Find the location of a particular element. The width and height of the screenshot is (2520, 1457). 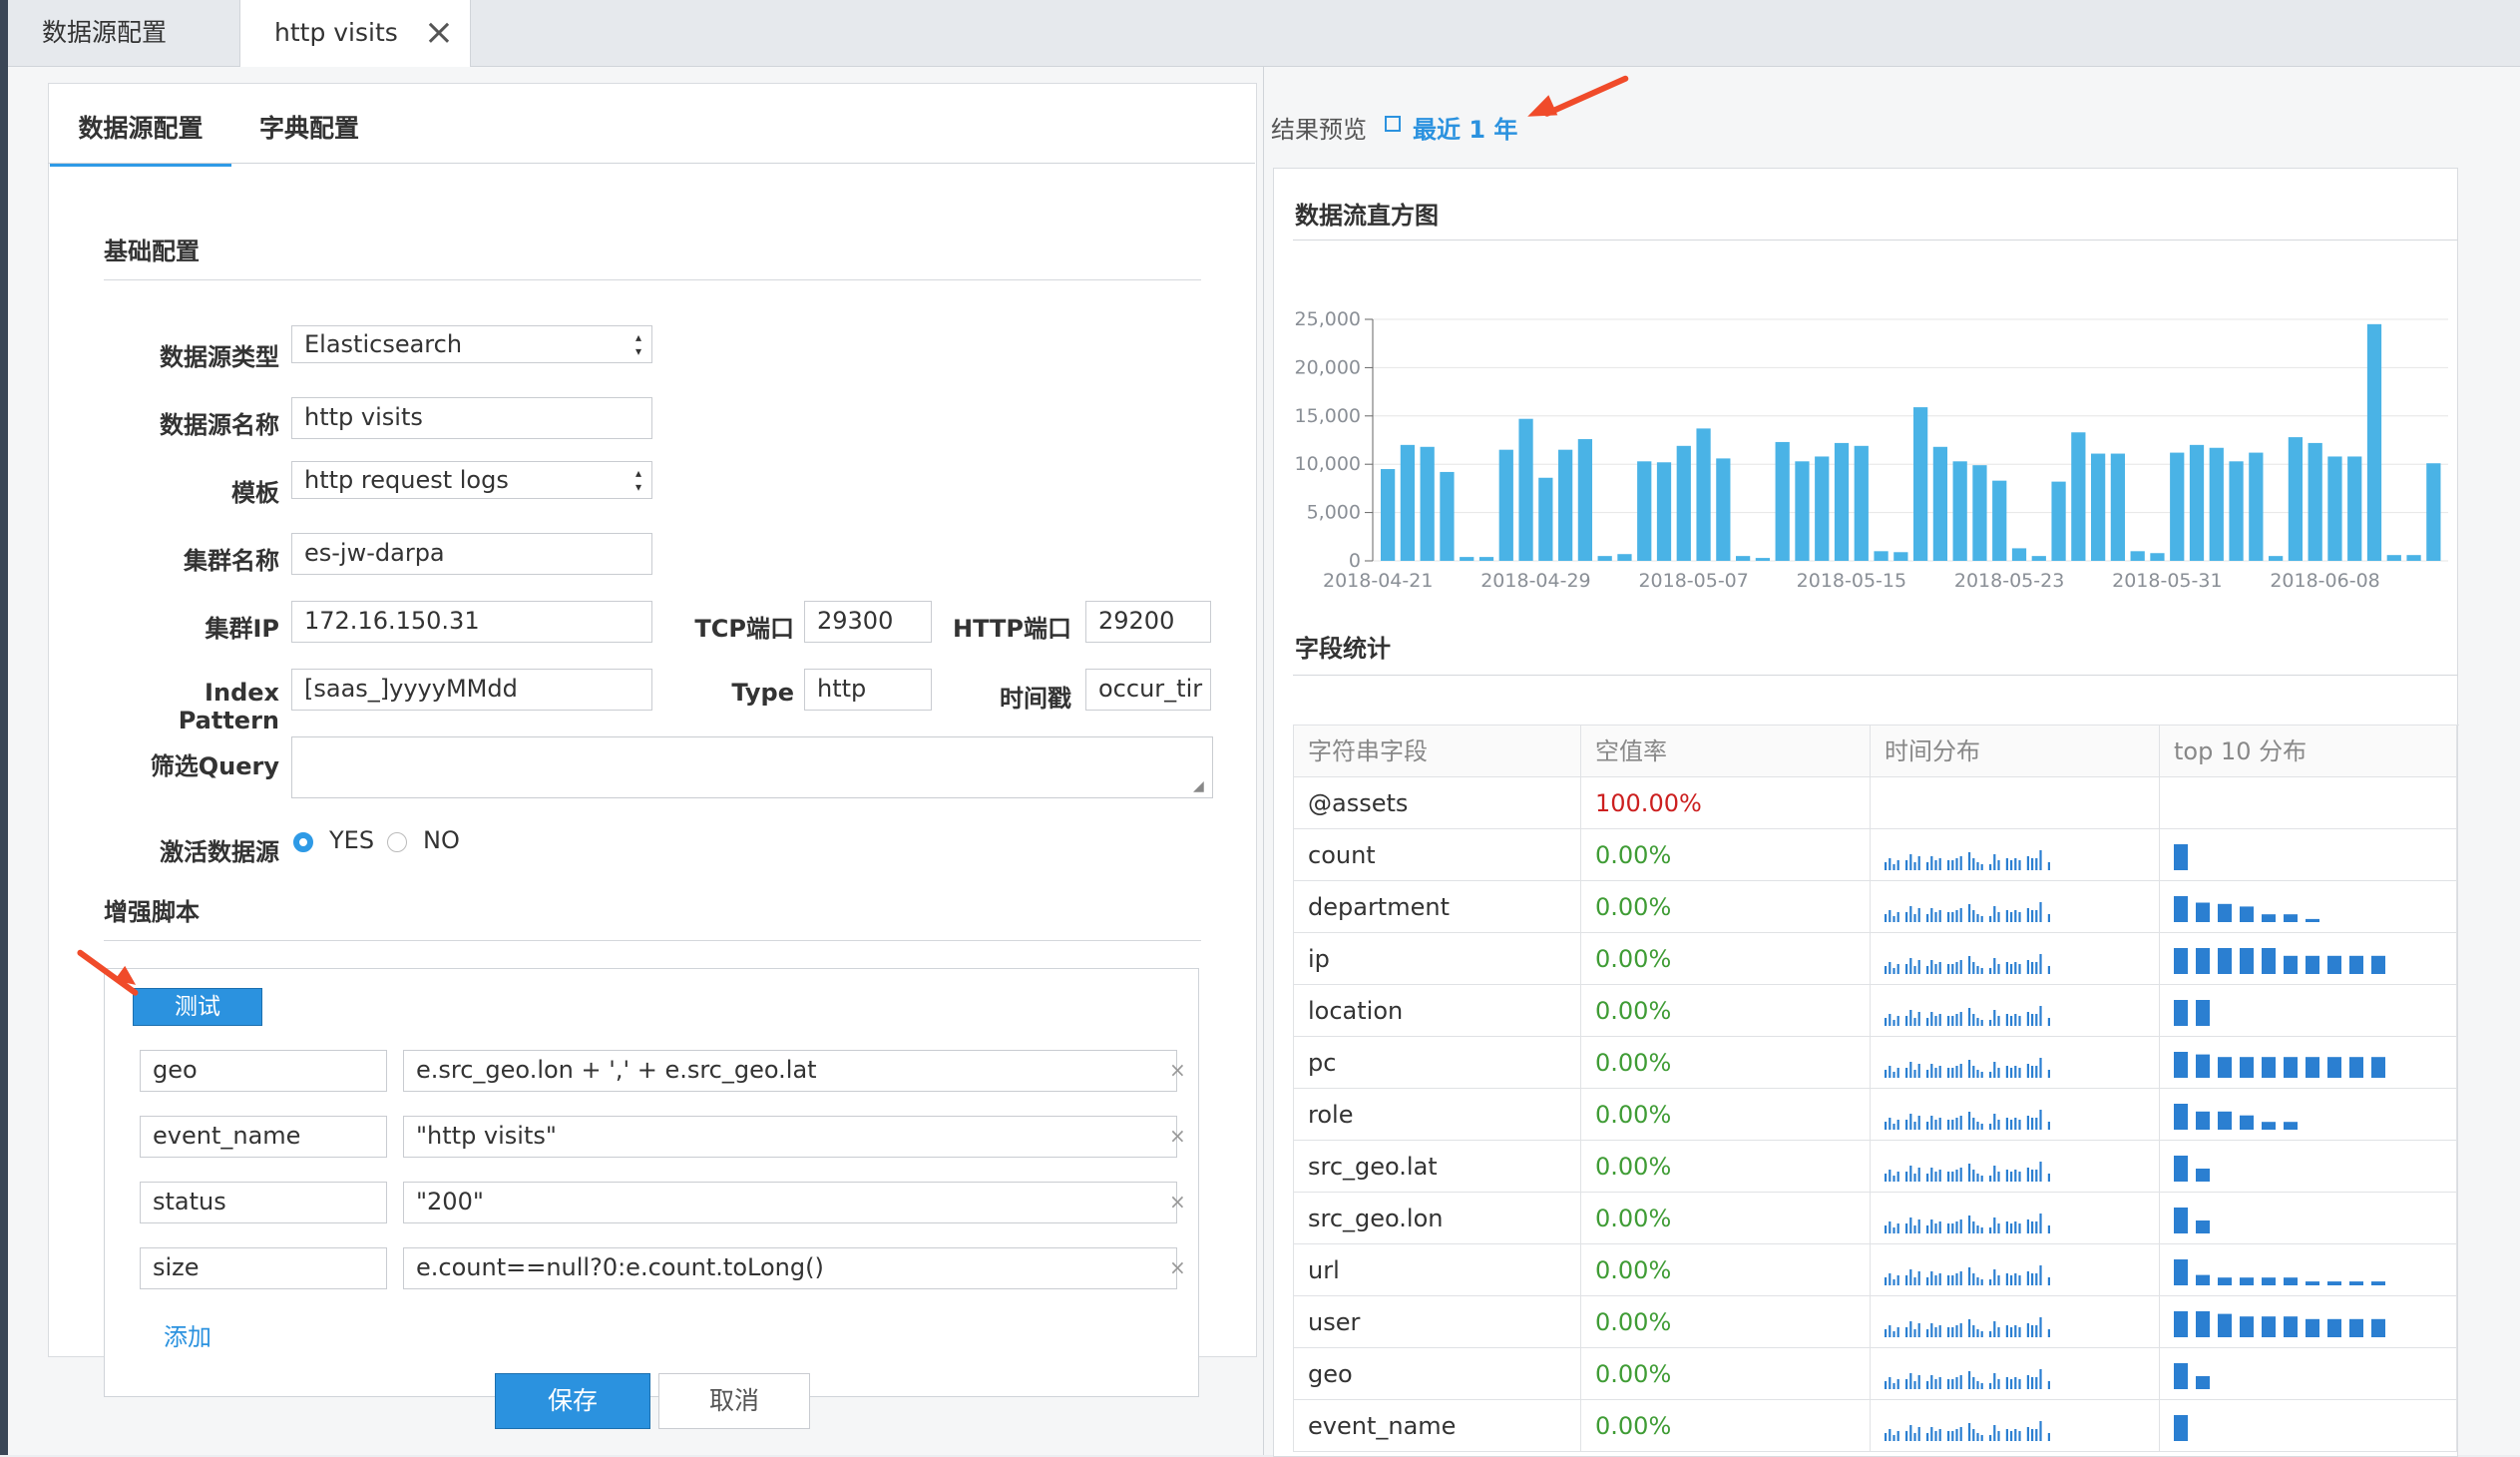

ds-name-input: http visits is located at coordinates (471, 418).